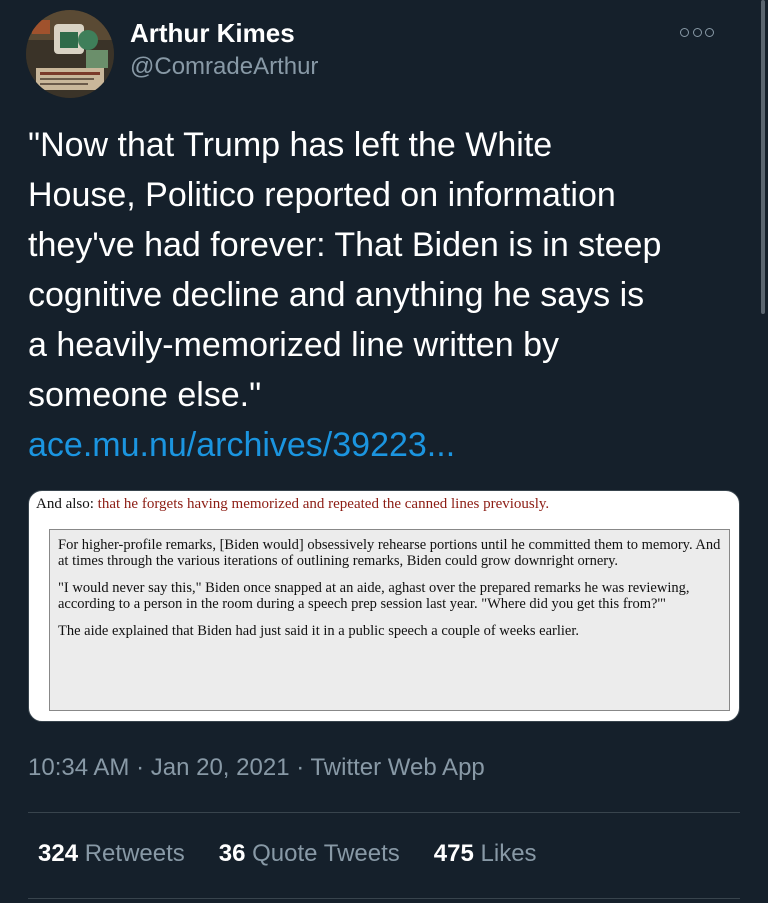 Image resolution: width=768 pixels, height=903 pixels. What do you see at coordinates (224, 67) in the screenshot?
I see `user-handle: @ComradeArthur` at bounding box center [224, 67].